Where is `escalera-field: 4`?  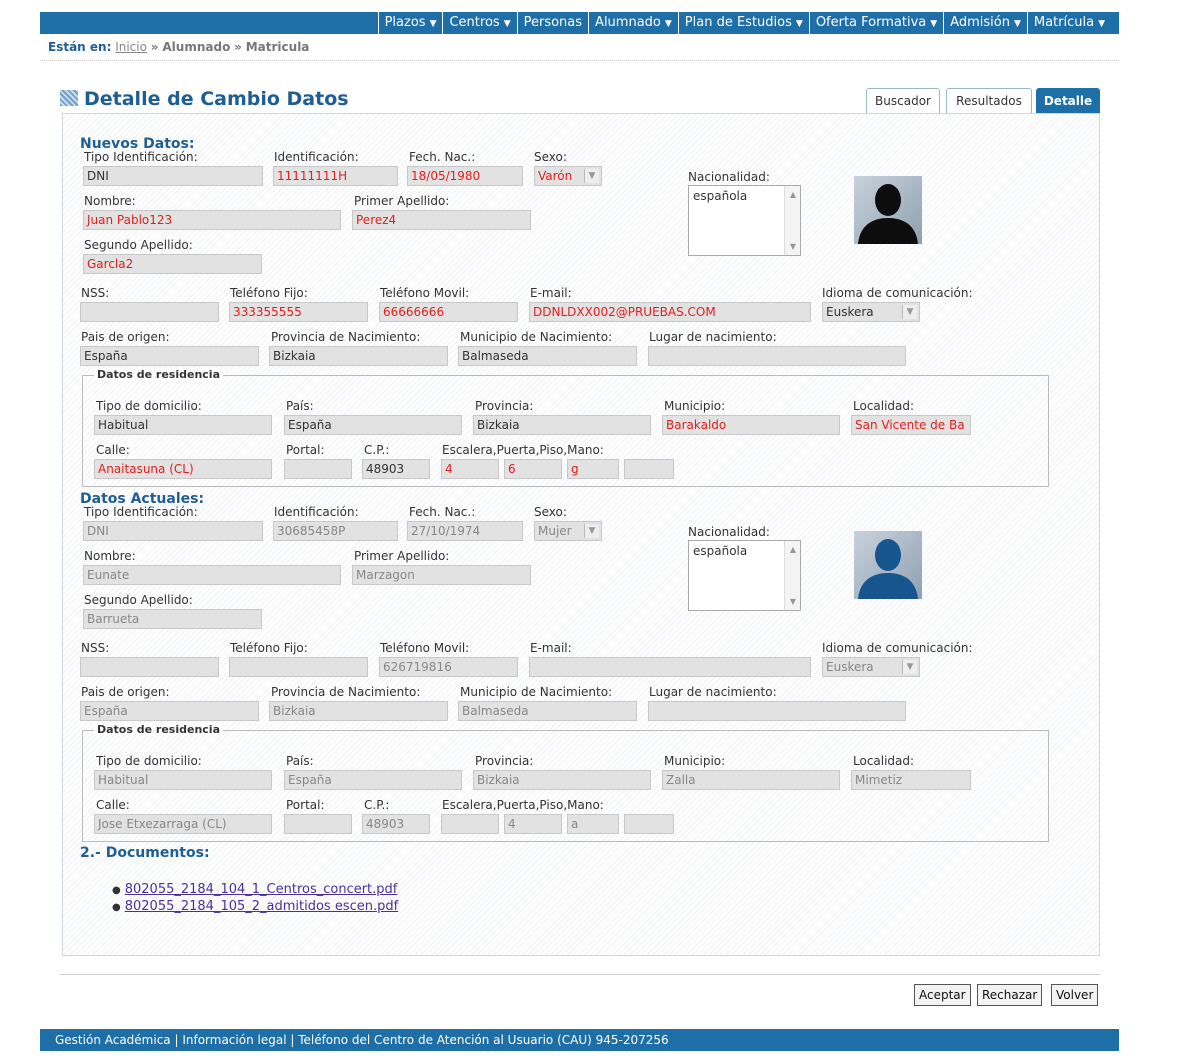
escalera-field: 4 is located at coordinates (470, 469).